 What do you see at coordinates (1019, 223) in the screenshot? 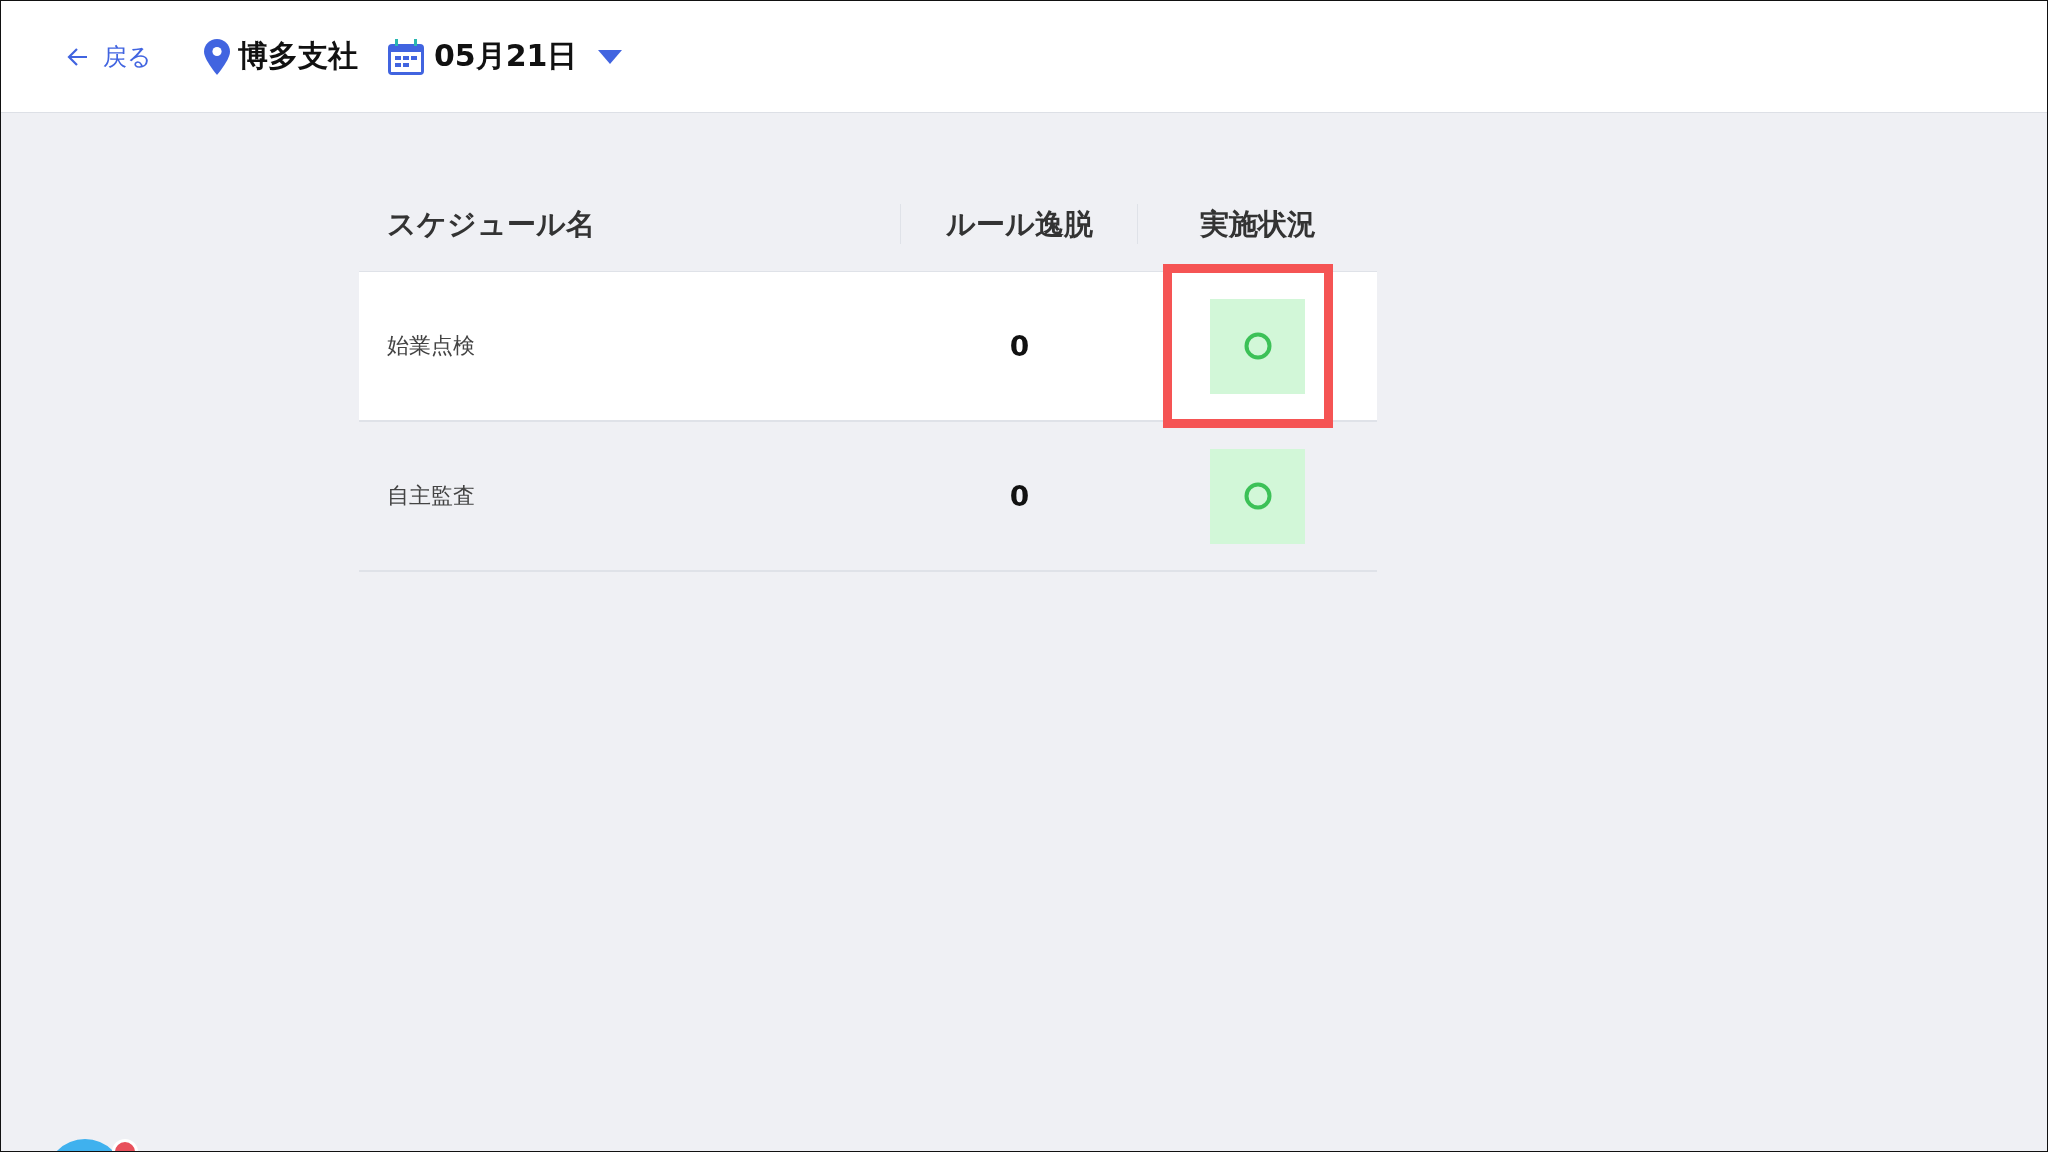
I see `column-header: ルール逸脱` at bounding box center [1019, 223].